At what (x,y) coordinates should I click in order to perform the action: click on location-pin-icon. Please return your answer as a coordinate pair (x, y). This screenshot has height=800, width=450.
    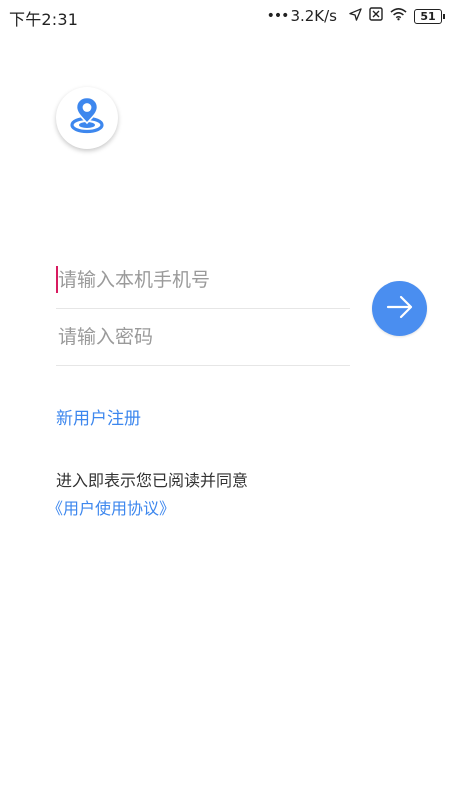
    Looking at the image, I should click on (87, 118).